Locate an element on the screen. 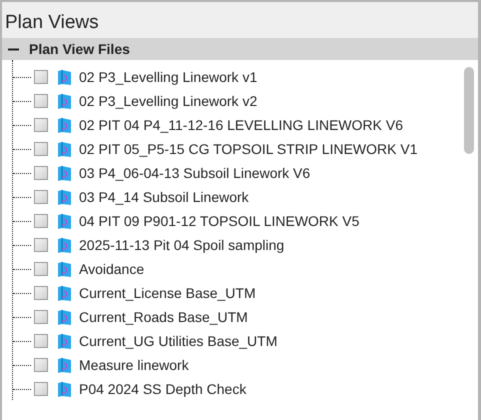 This screenshot has width=481, height=420. file-name: 03 P4_06-04-13 Subsoil Linework V6 is located at coordinates (194, 173).